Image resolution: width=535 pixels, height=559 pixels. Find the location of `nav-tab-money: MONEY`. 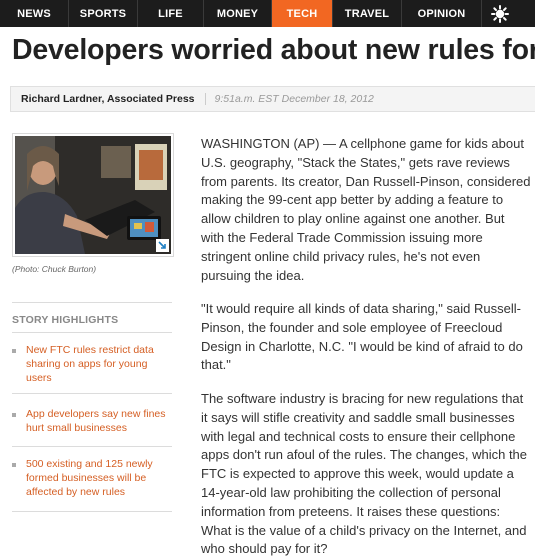

nav-tab-money: MONEY is located at coordinates (238, 13).